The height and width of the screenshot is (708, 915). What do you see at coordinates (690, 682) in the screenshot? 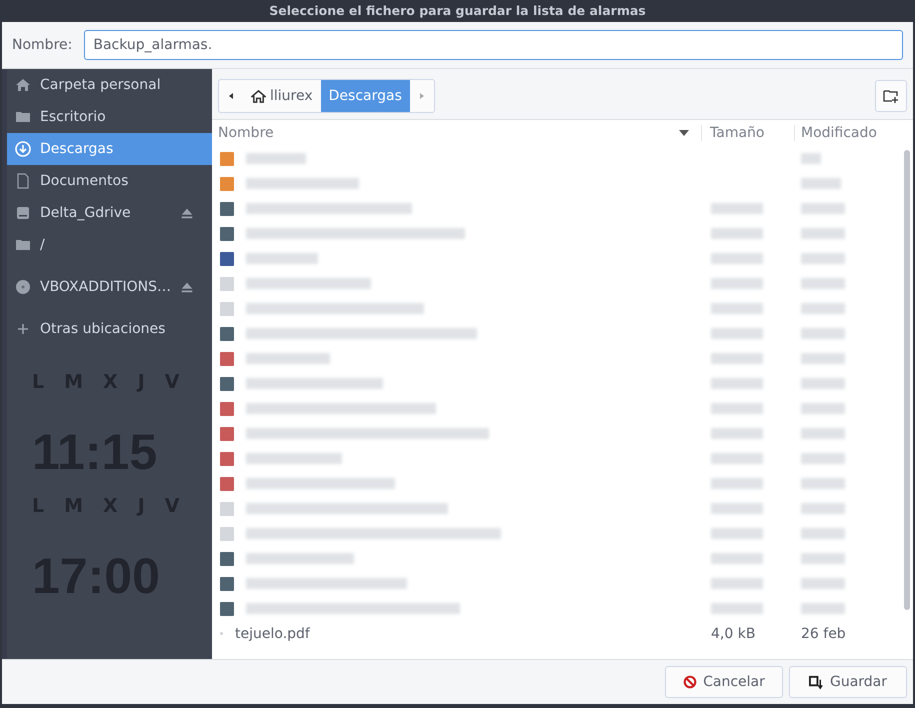
I see `cancel-icon` at bounding box center [690, 682].